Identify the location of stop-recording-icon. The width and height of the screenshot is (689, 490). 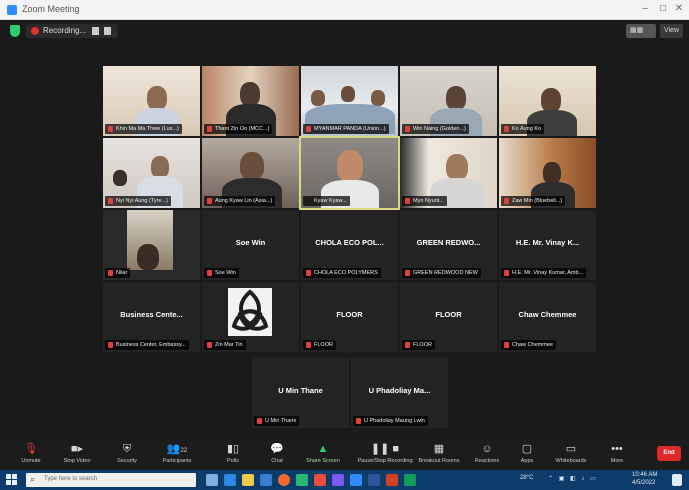
(107, 31).